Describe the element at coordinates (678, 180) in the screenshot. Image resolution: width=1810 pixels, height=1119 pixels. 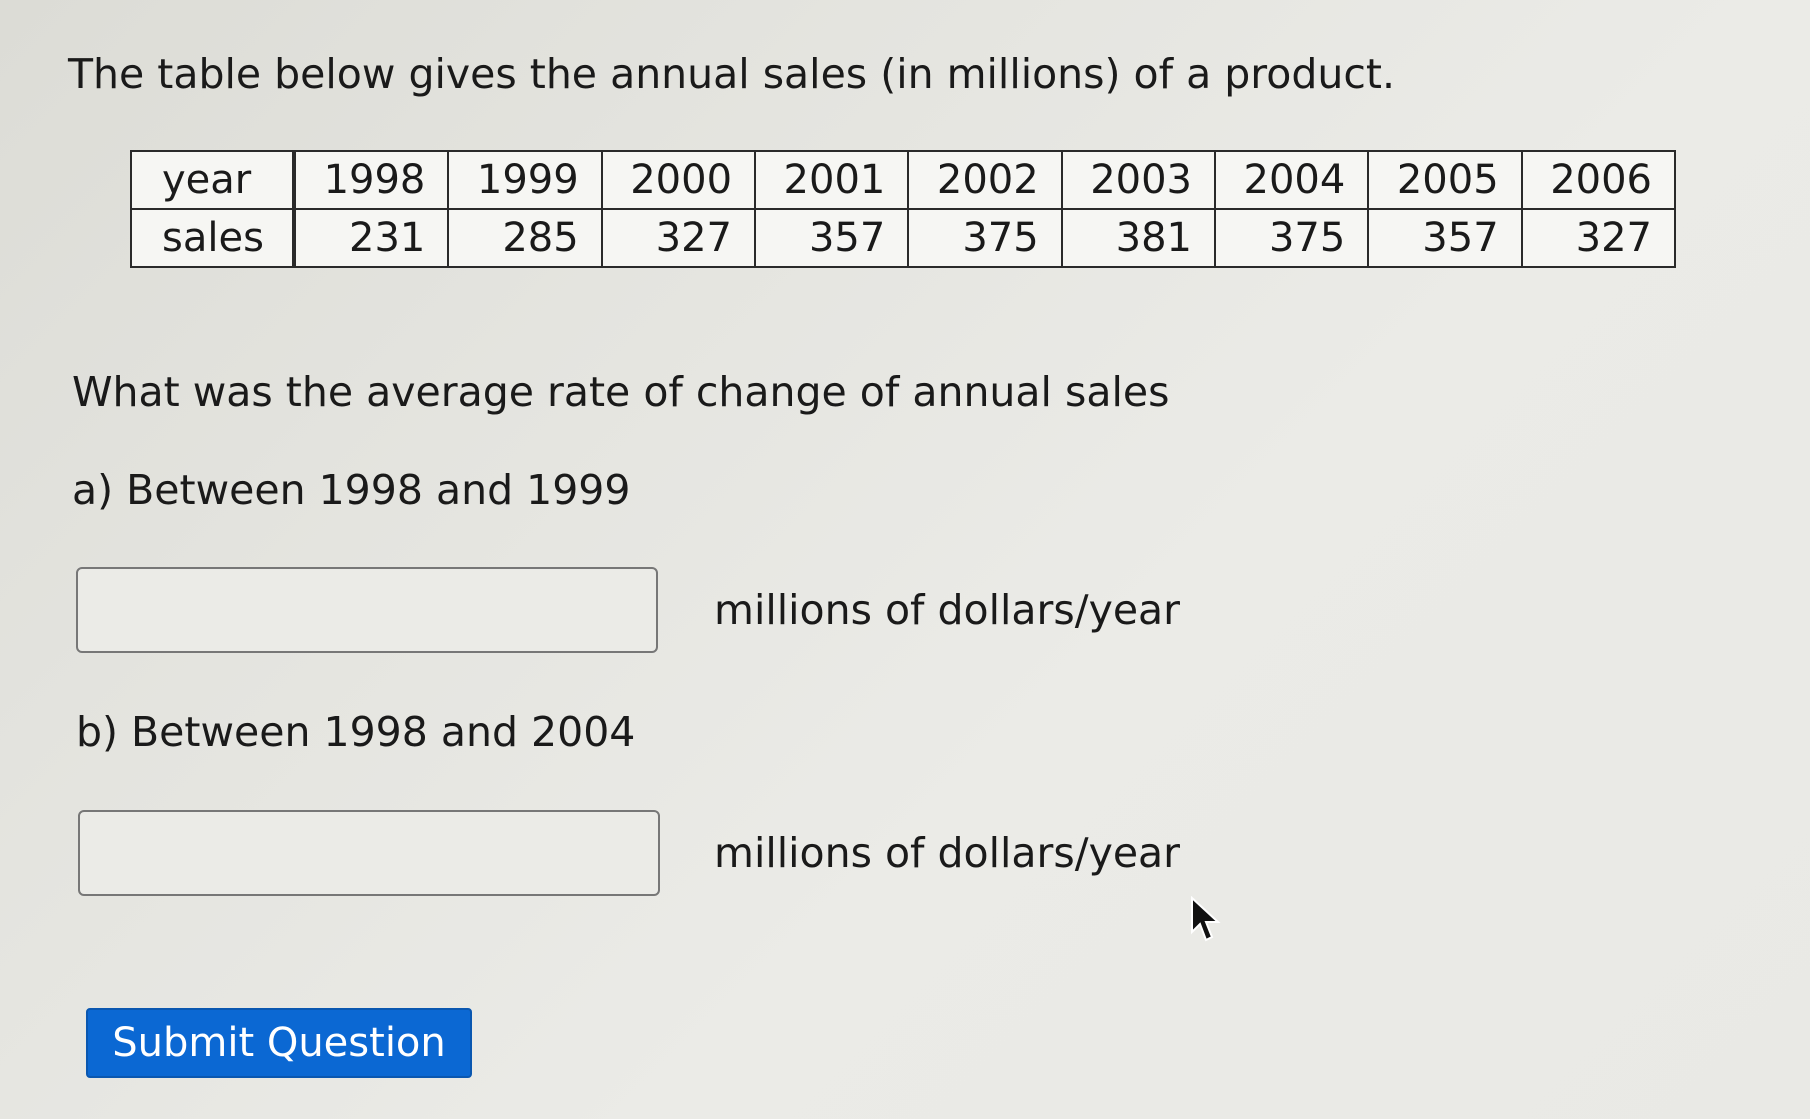
I see `year-cell: 2000` at that location.